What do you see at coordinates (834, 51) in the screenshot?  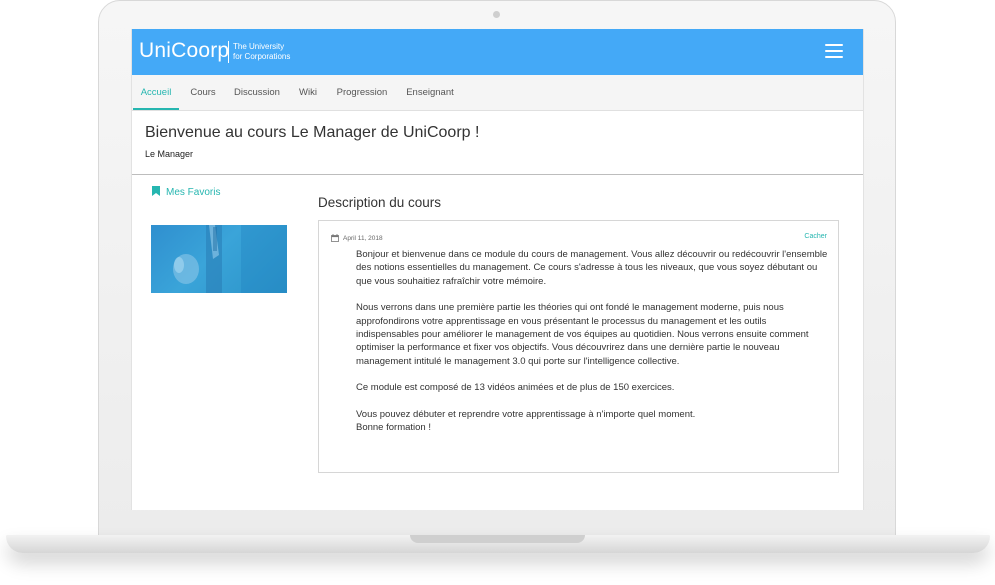 I see `hamburger-menu-icon` at bounding box center [834, 51].